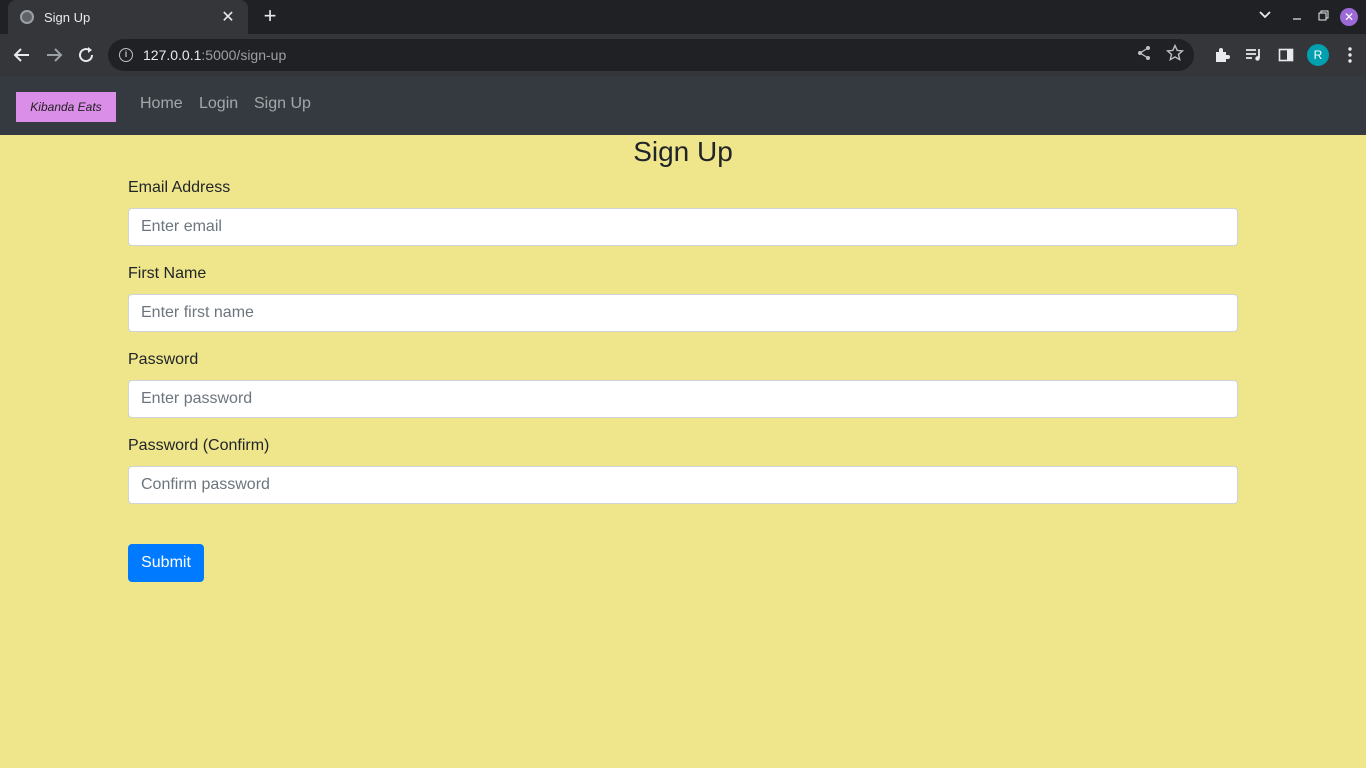  What do you see at coordinates (683, 105) in the screenshot?
I see `site-navbar: Kibanda Eats Home Login Sign Up` at bounding box center [683, 105].